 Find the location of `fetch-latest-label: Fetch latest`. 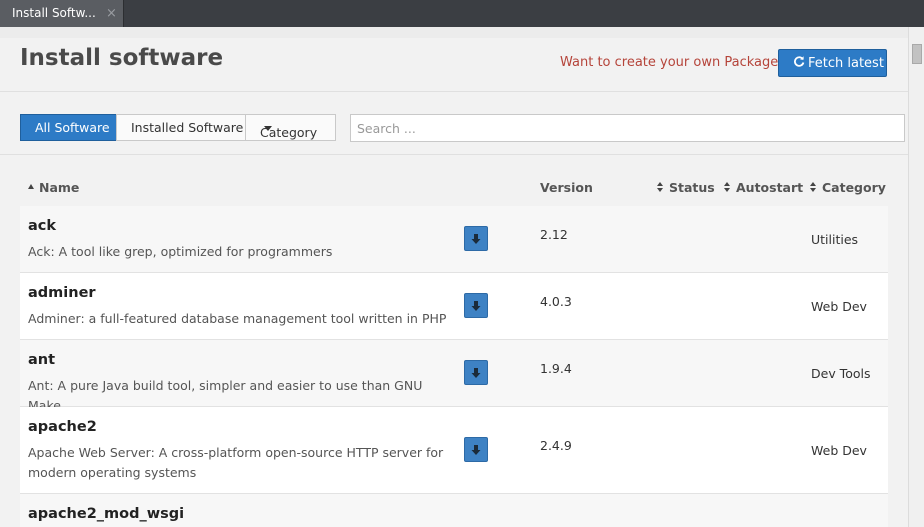

fetch-latest-label: Fetch latest is located at coordinates (846, 63).